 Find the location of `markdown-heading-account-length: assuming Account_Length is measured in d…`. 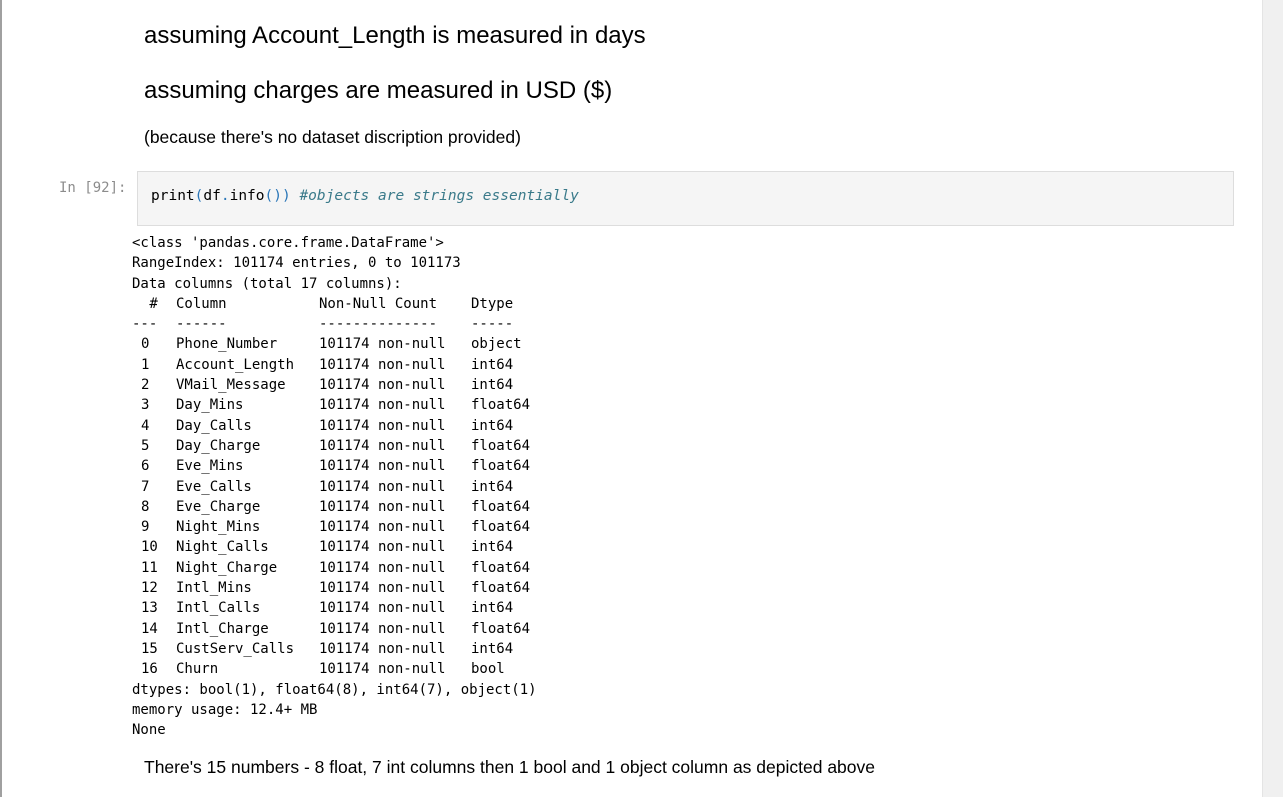

markdown-heading-account-length: assuming Account_Length is measured in d… is located at coordinates (395, 35).